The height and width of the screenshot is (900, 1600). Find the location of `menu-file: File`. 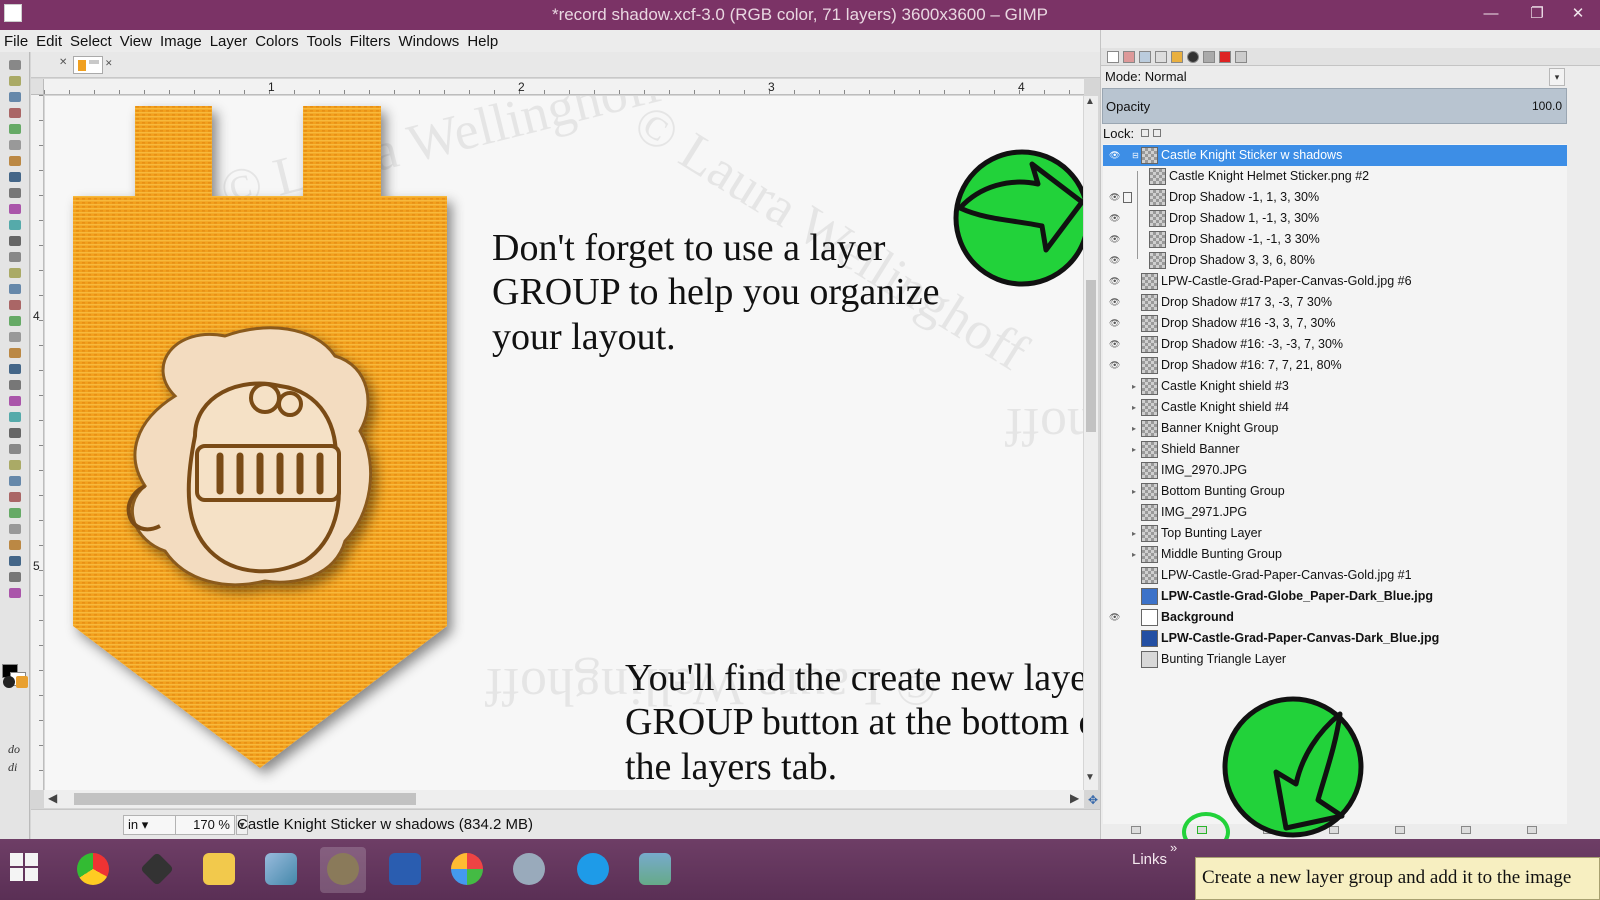

menu-file: File is located at coordinates (16, 41).